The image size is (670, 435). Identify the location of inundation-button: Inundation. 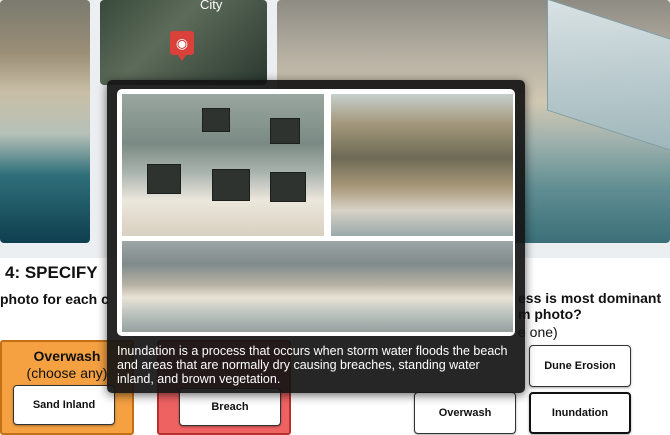
(580, 413).